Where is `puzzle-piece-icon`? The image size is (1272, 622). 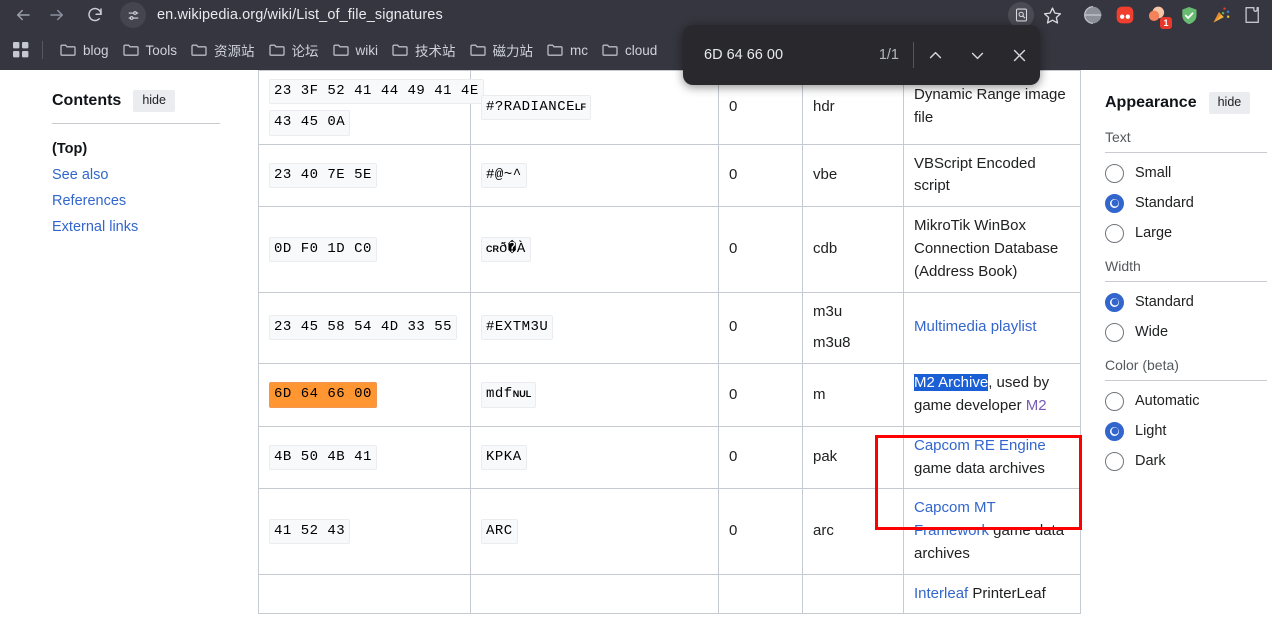
puzzle-piece-icon is located at coordinates (1253, 15).